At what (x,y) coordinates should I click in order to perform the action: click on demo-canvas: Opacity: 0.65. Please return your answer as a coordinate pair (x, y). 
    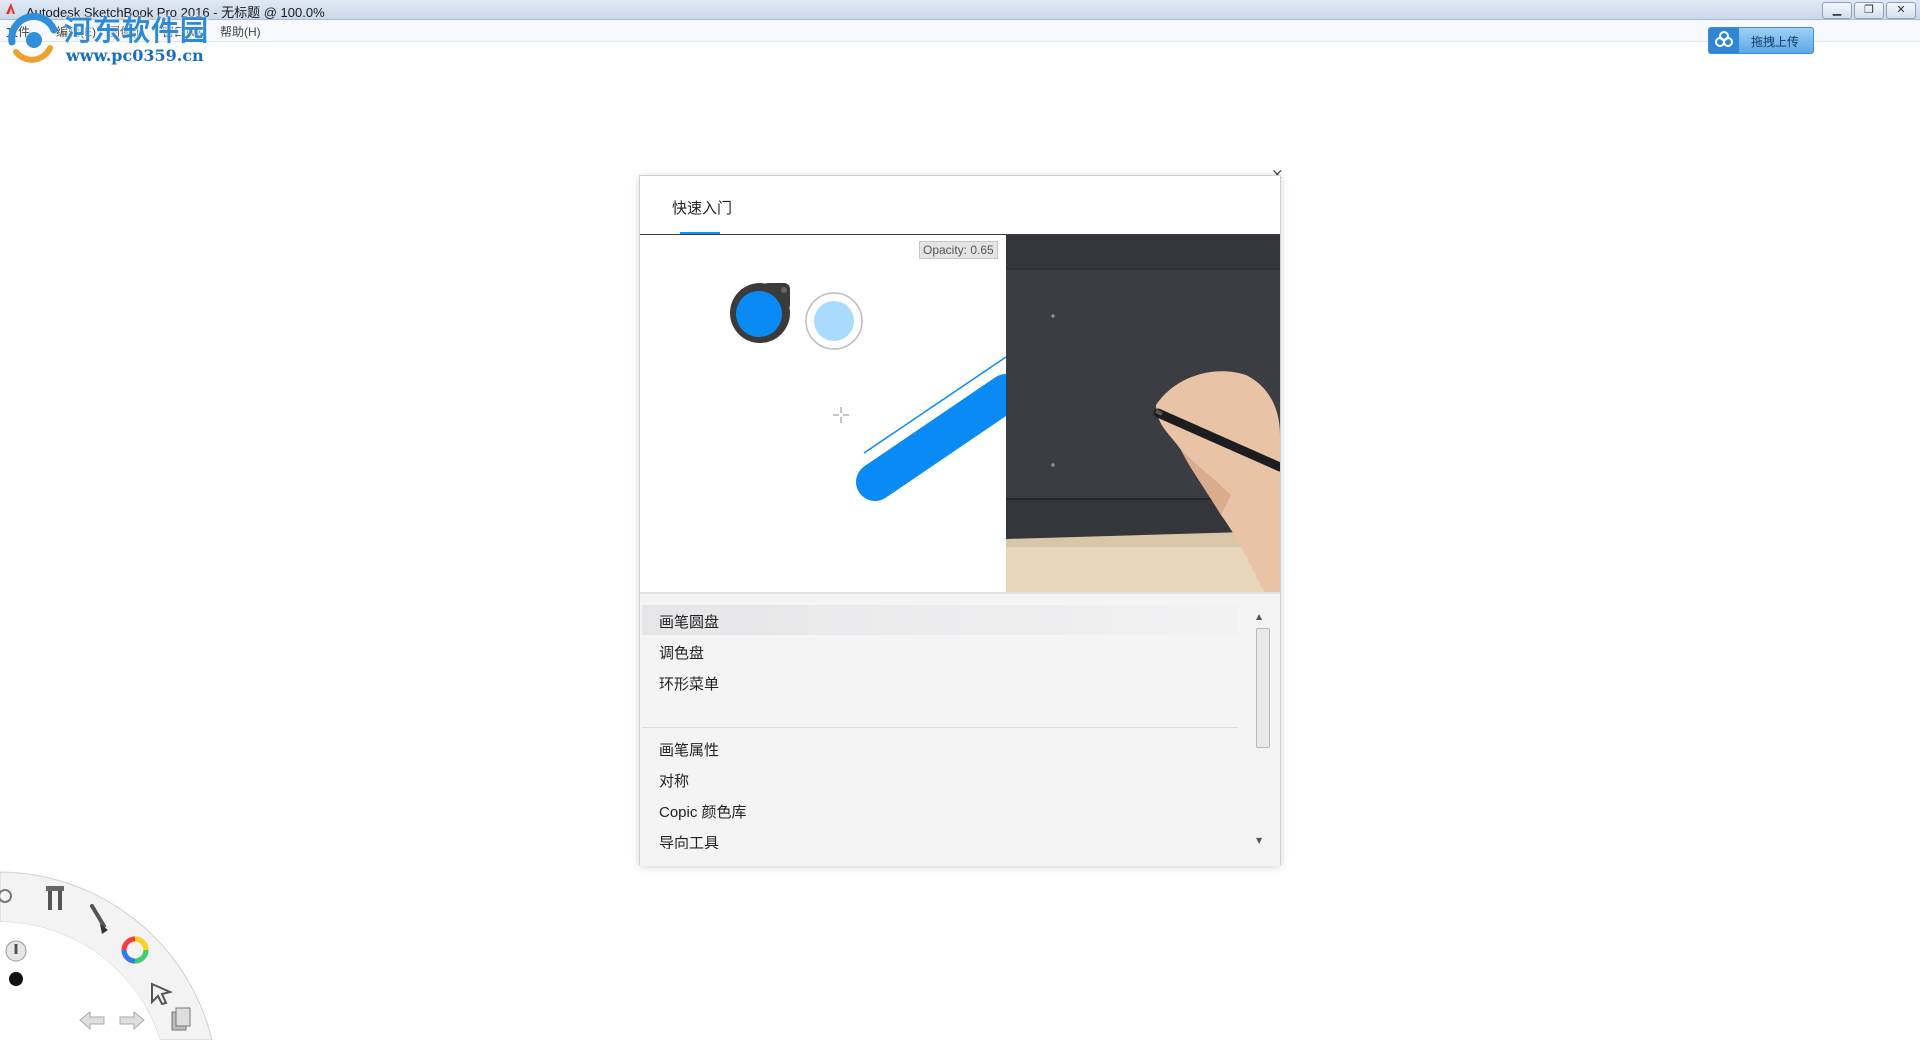
    Looking at the image, I should click on (832, 413).